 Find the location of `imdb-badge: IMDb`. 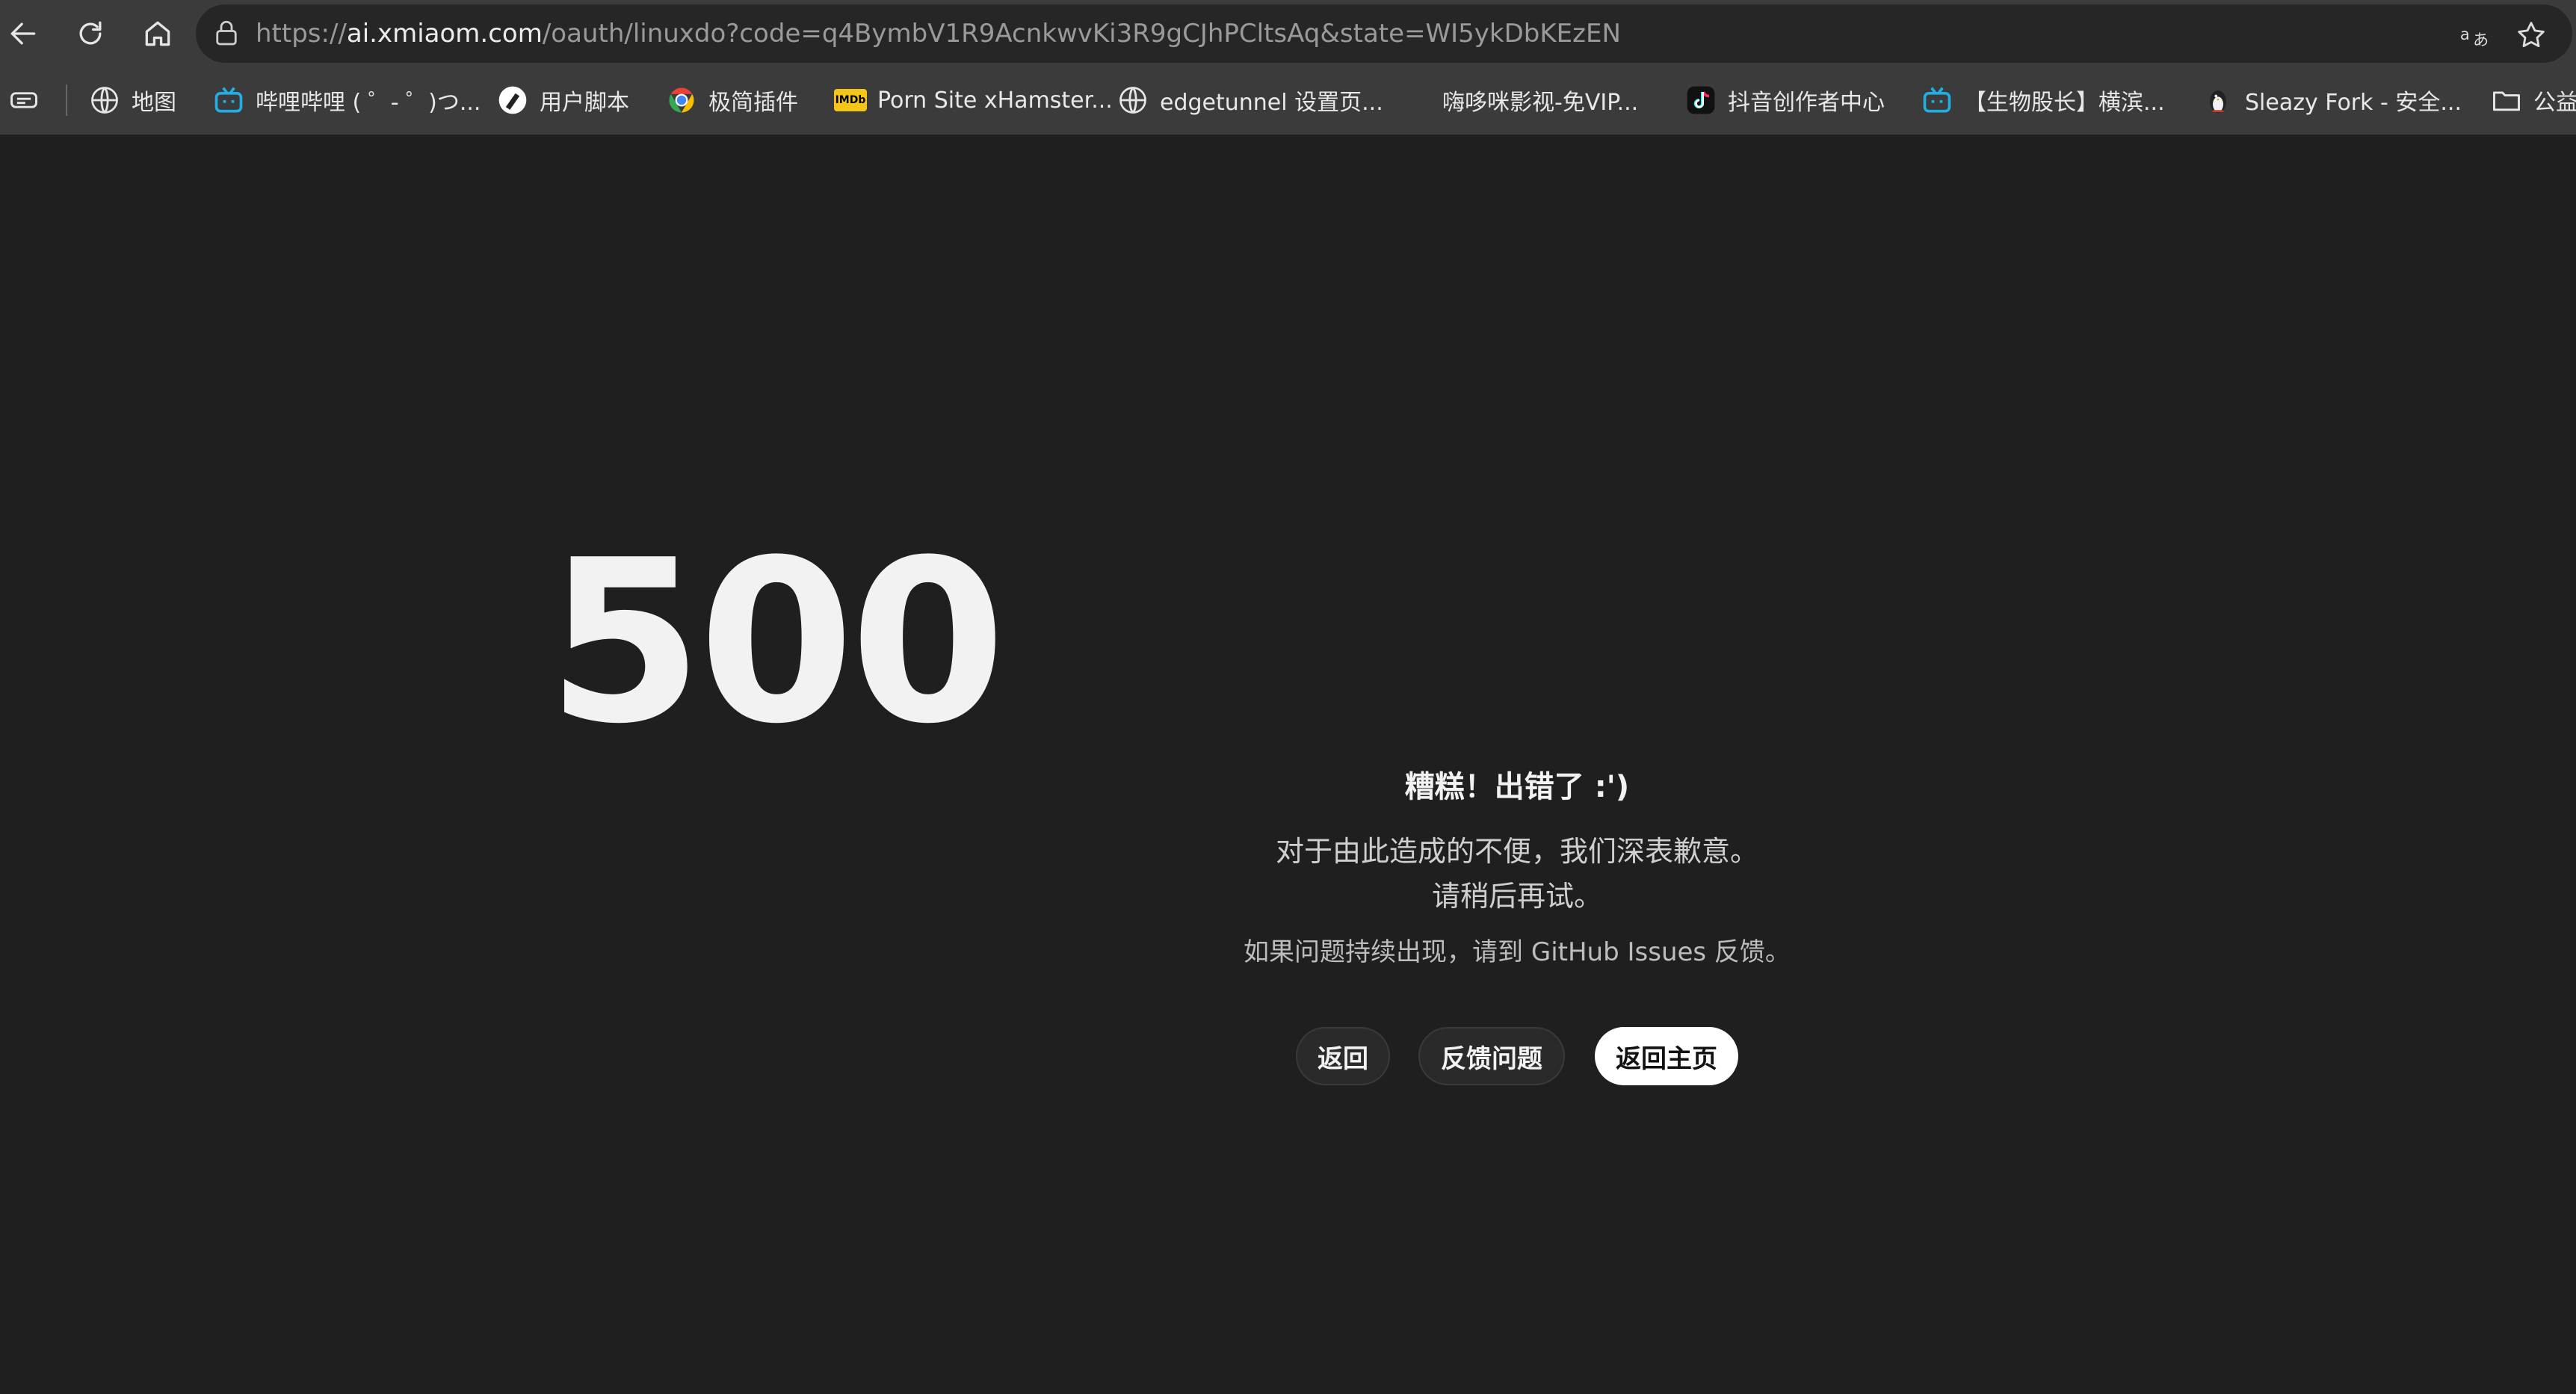

imdb-badge: IMDb is located at coordinates (851, 100).